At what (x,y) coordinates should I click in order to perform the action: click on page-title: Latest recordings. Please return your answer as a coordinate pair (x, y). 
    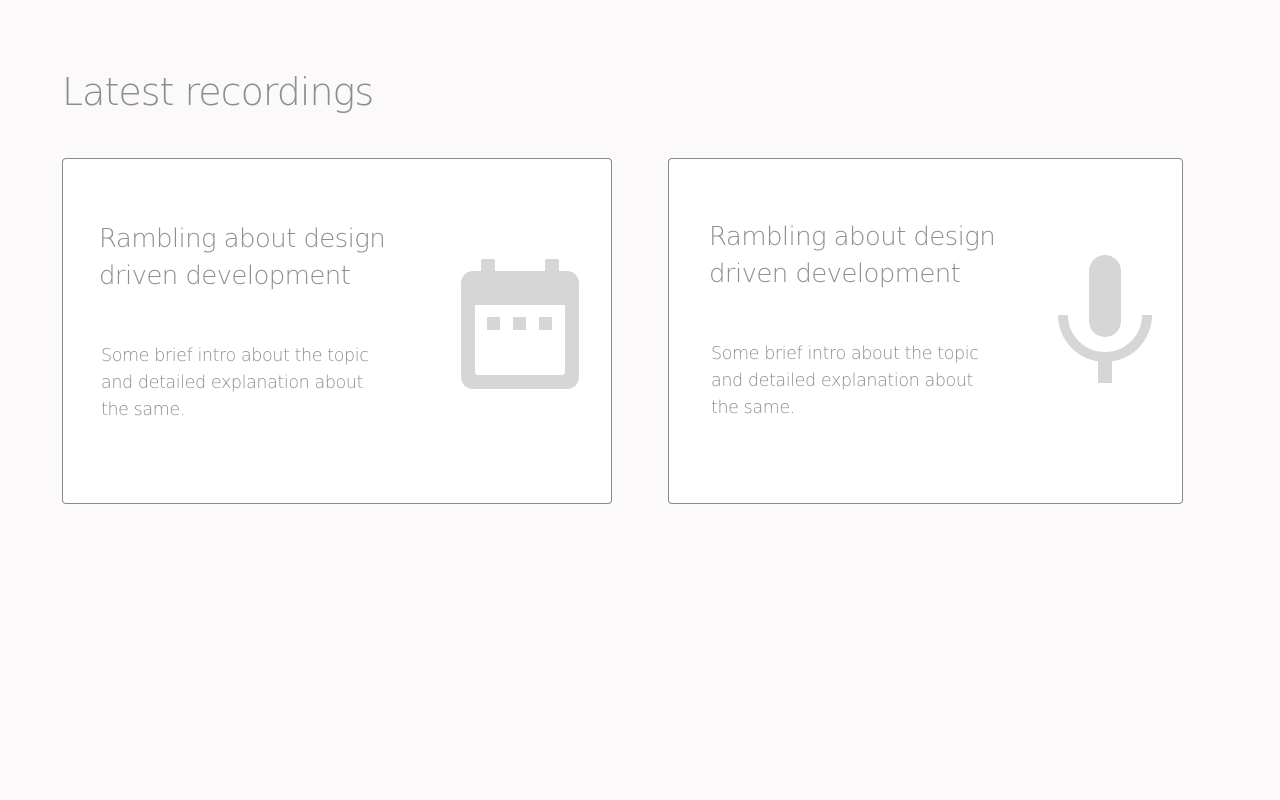
    Looking at the image, I should click on (218, 92).